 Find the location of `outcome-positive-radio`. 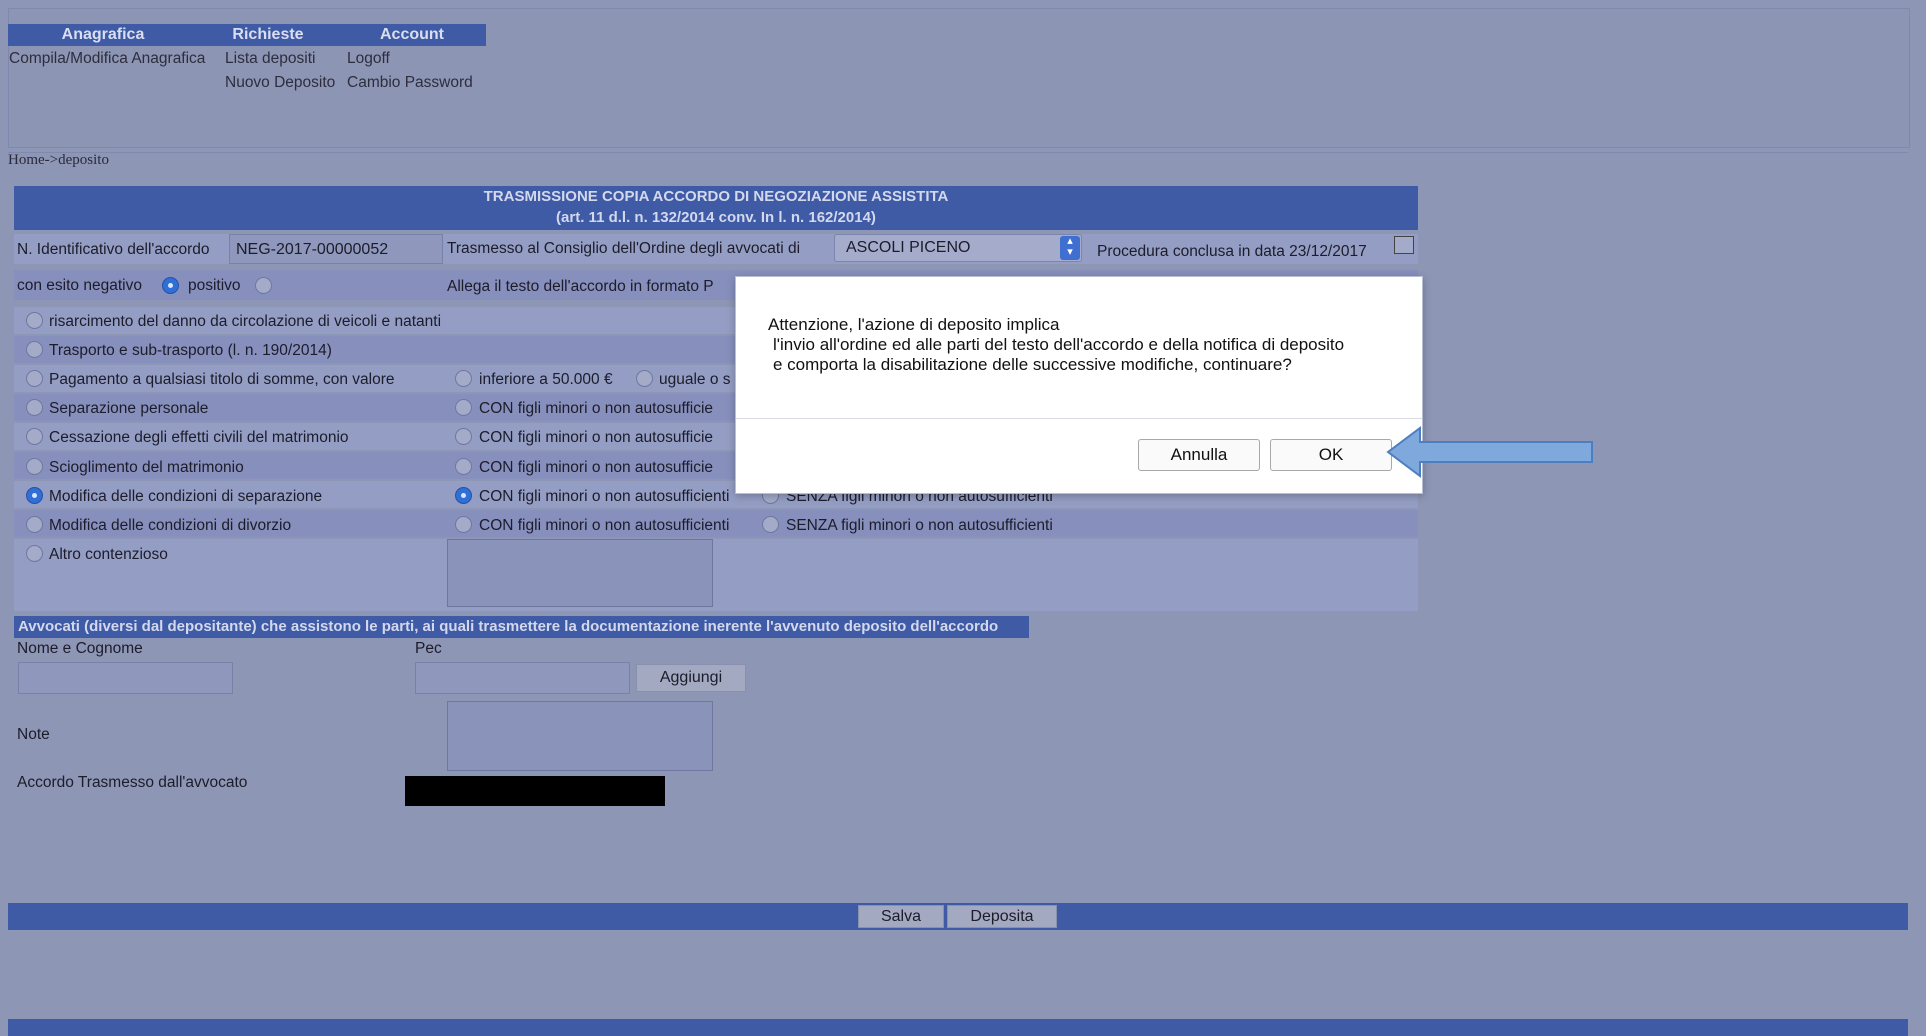

outcome-positive-radio is located at coordinates (263, 285).